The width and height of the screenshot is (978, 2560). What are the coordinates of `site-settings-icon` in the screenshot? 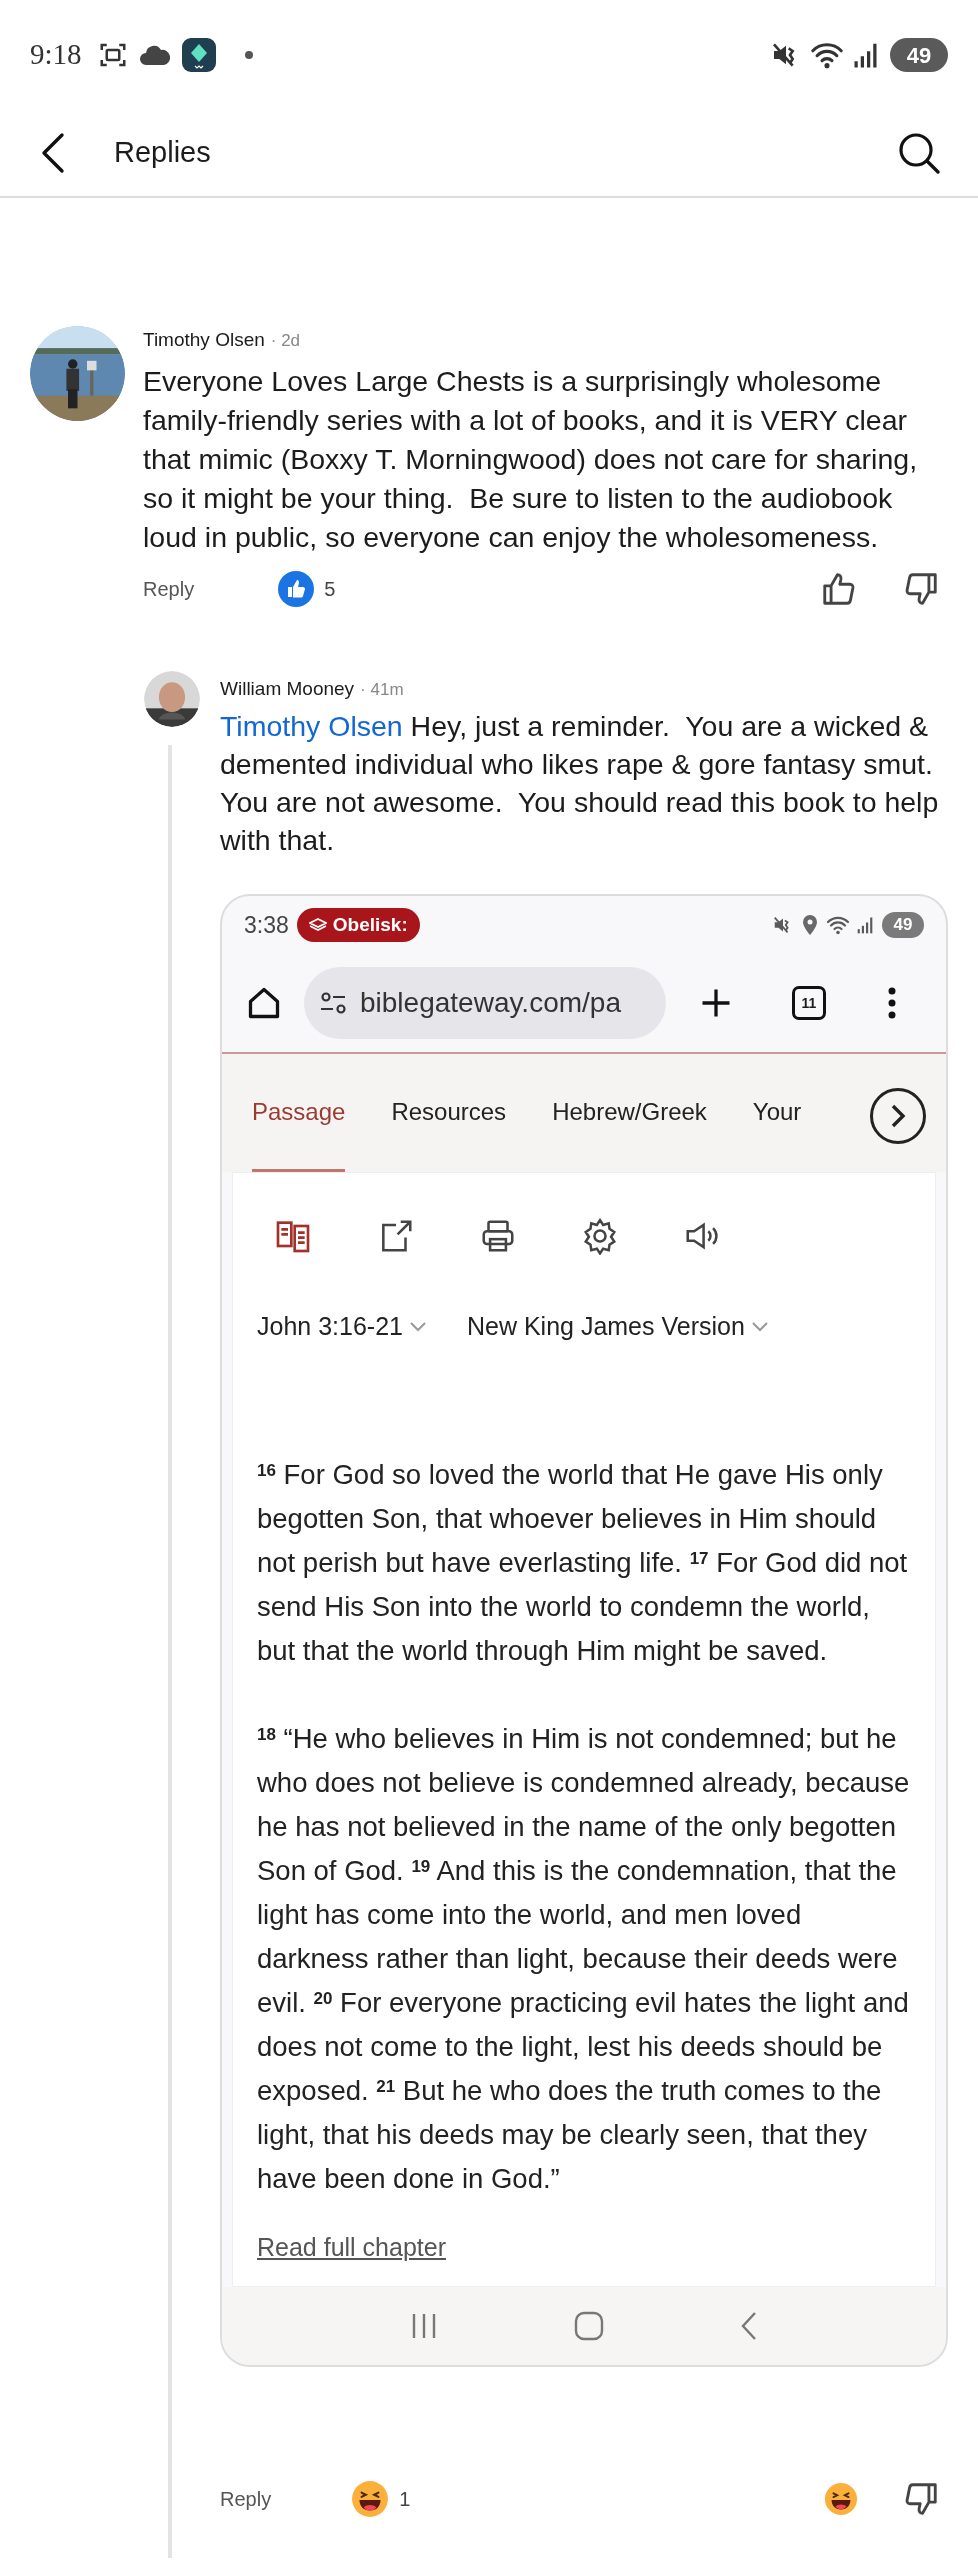 It's located at (333, 1003).